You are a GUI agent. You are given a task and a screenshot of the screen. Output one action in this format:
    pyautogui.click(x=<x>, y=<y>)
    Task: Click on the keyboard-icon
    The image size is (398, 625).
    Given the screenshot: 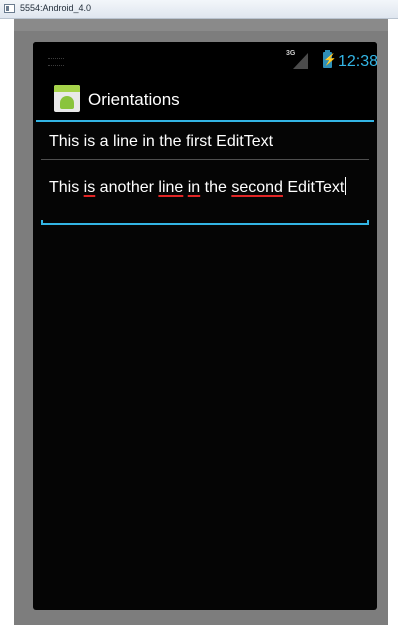 What is the action you would take?
    pyautogui.click(x=56, y=62)
    